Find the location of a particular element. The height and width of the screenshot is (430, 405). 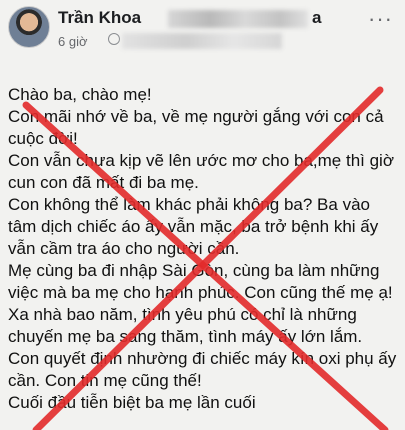

more-horizontal-icon: ··· is located at coordinates (380, 19).